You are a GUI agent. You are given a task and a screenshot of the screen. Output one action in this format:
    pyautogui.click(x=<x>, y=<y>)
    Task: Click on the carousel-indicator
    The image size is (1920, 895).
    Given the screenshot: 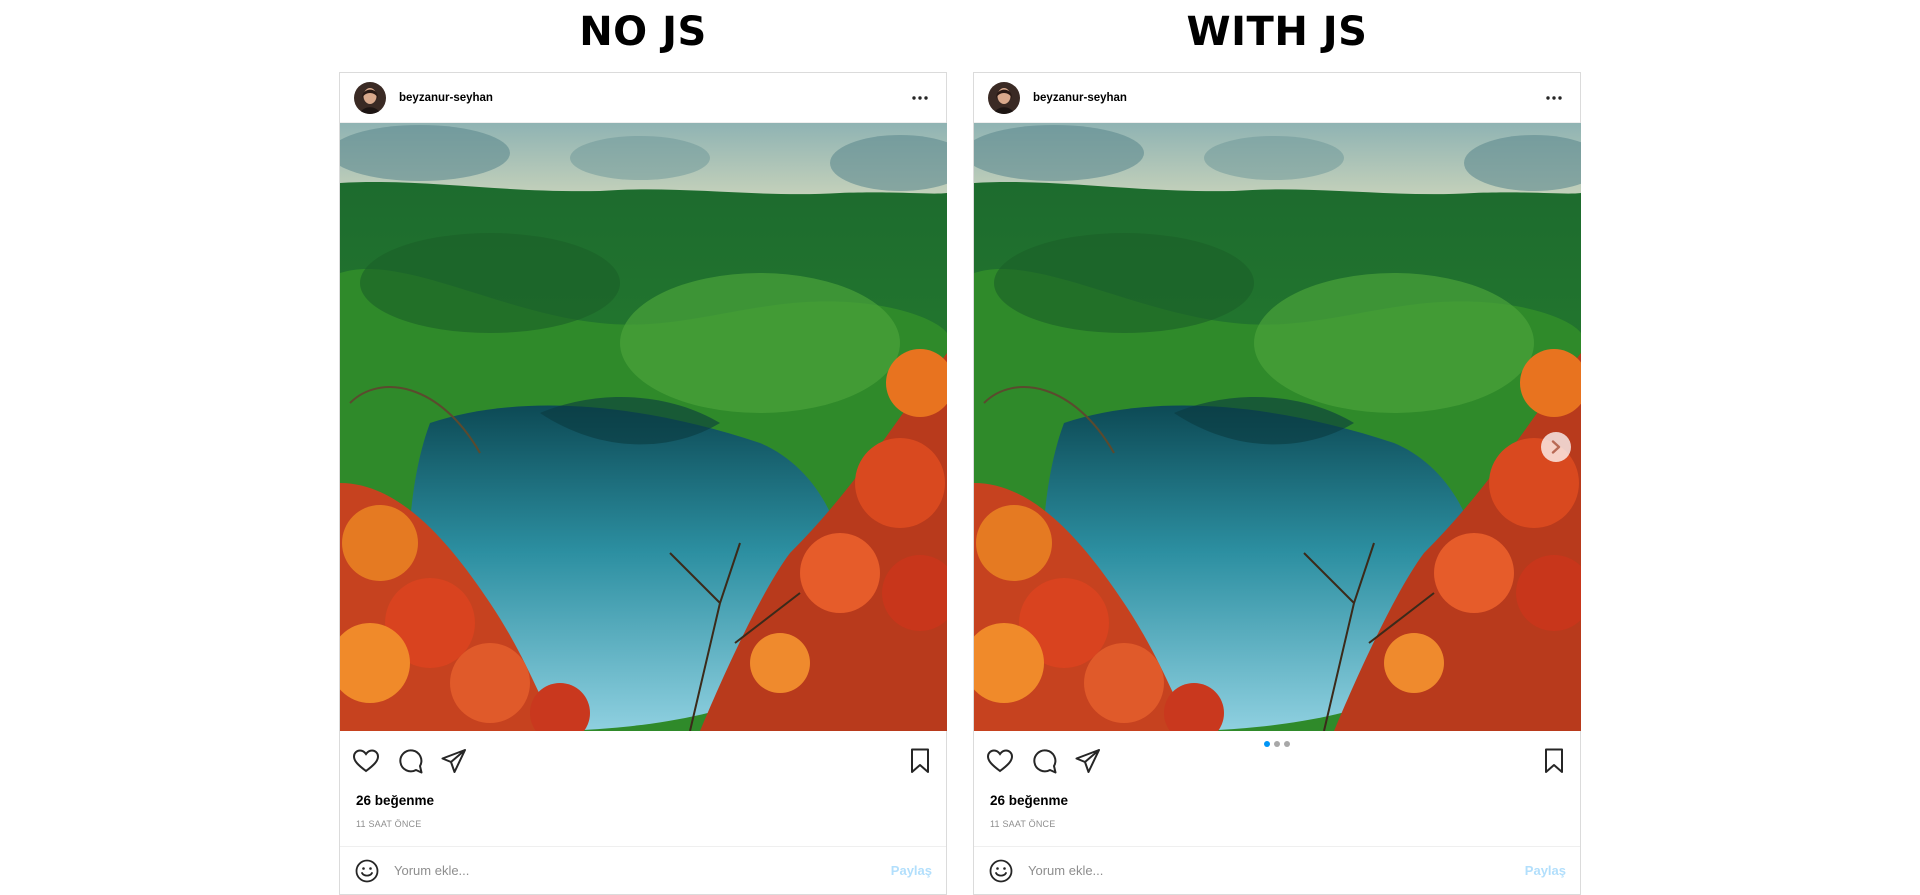 What is the action you would take?
    pyautogui.click(x=1277, y=744)
    